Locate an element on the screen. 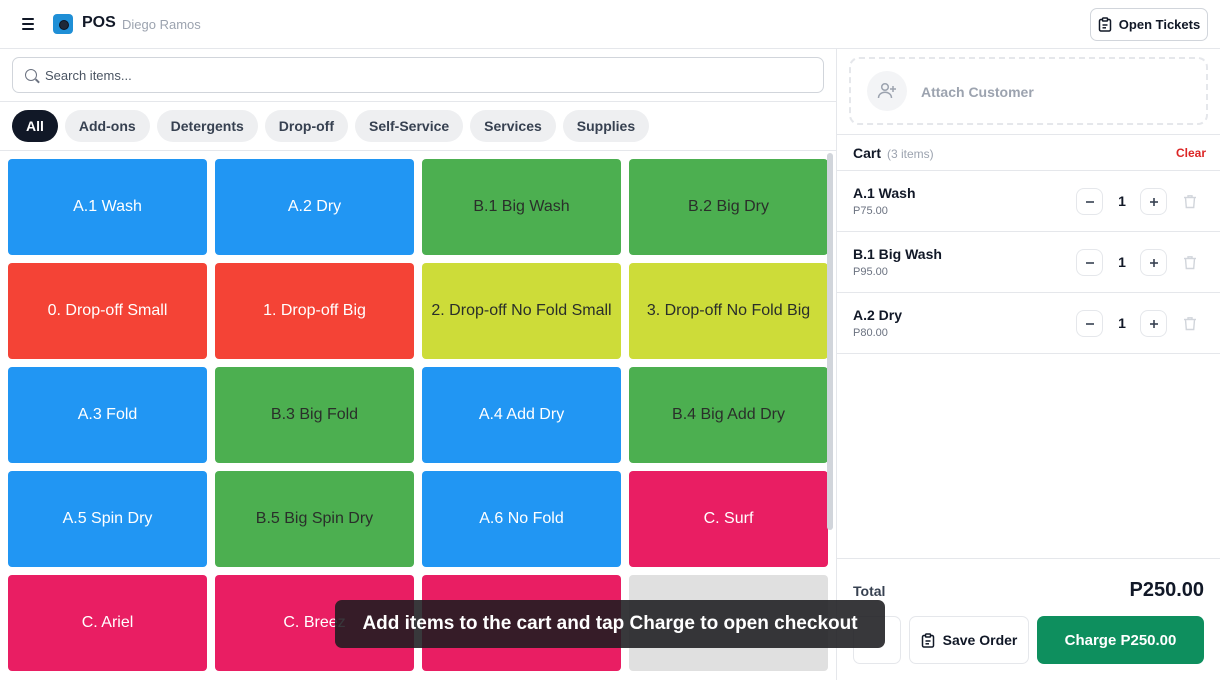  item-tile: B.2 Big Dry is located at coordinates (728, 207).